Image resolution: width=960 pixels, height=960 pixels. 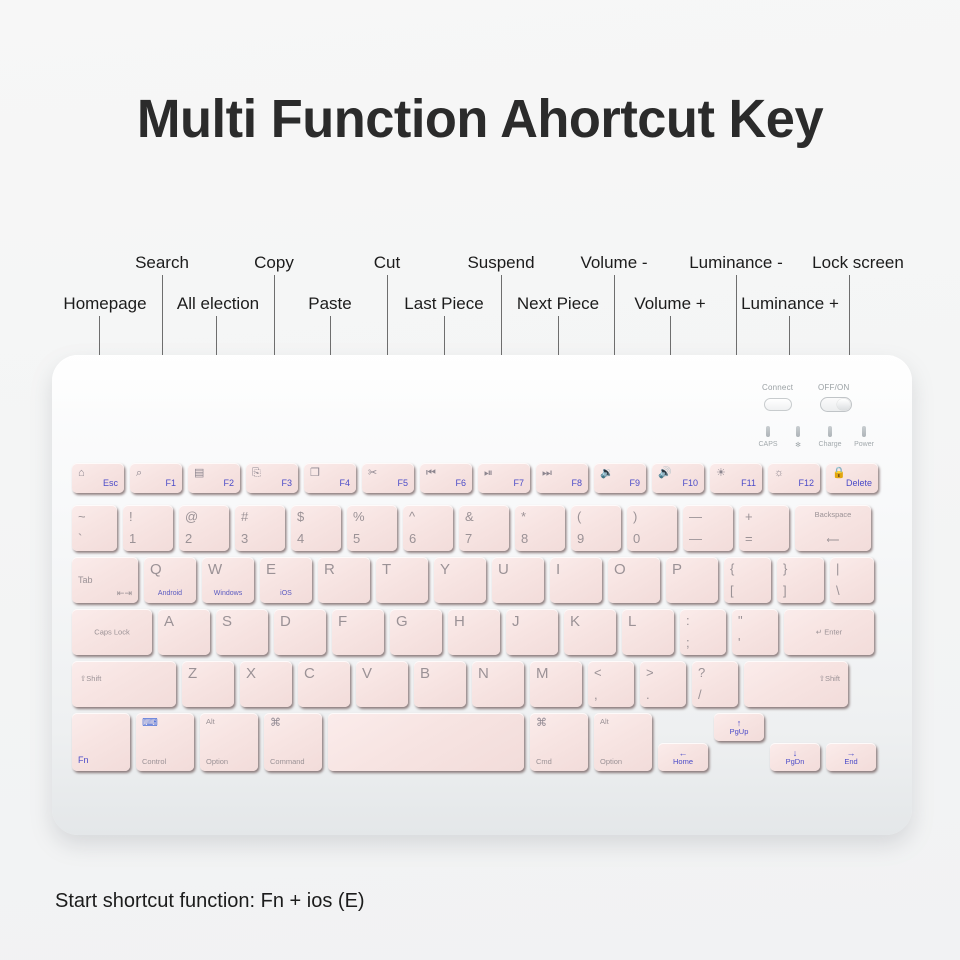 I want to click on status-led, so click(x=830, y=431).